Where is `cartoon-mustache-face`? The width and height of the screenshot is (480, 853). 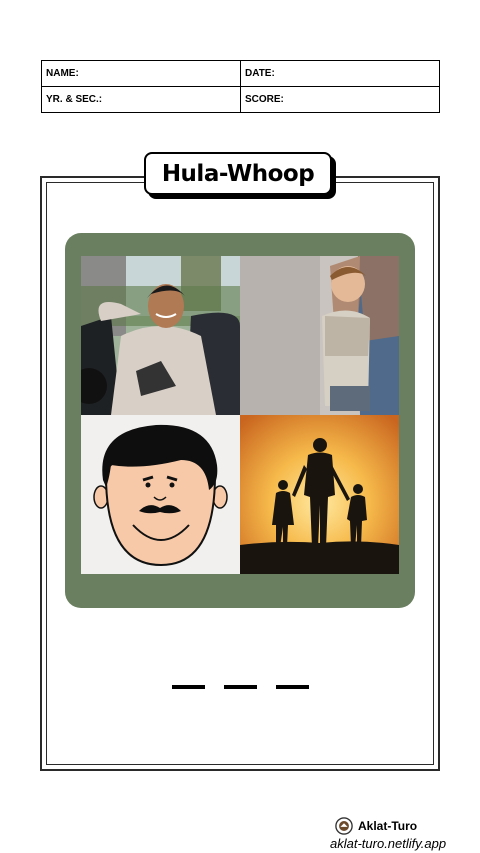 cartoon-mustache-face is located at coordinates (160, 494).